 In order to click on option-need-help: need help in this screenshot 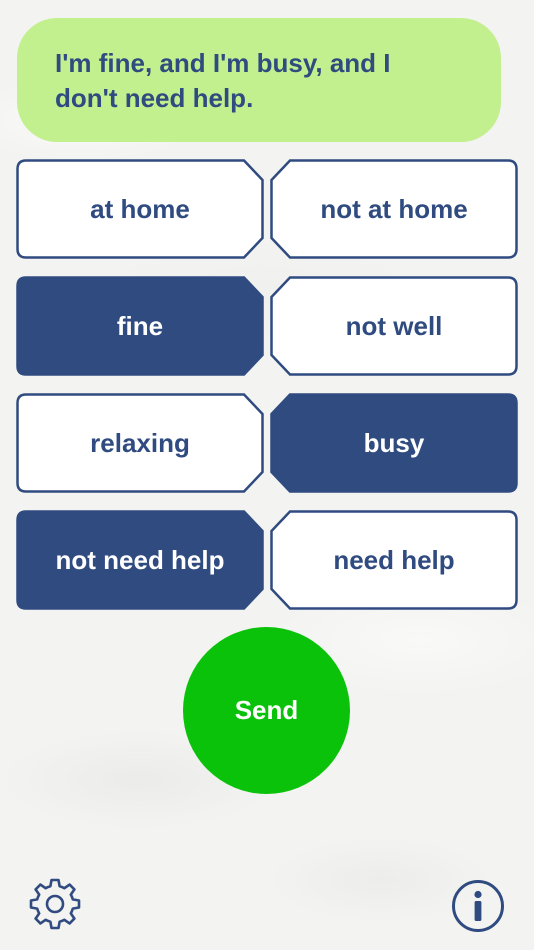, I will do `click(394, 560)`.